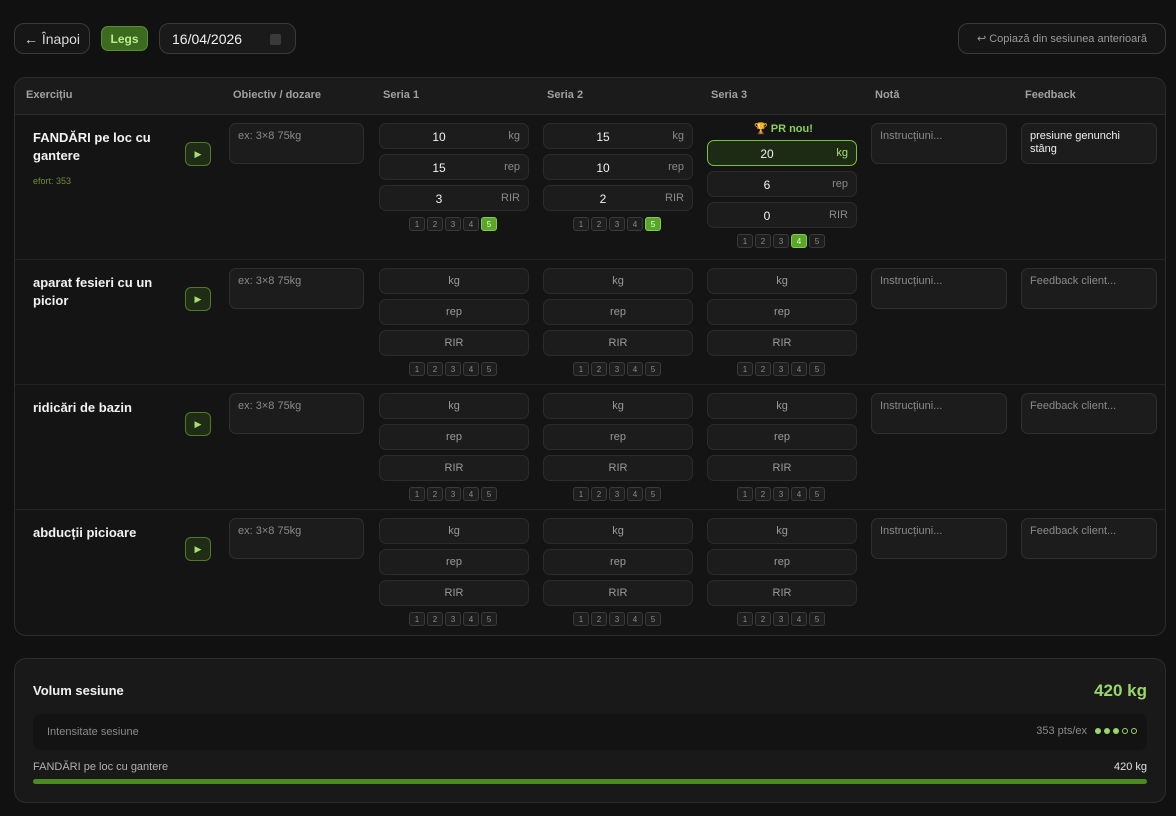 The width and height of the screenshot is (1176, 816). Describe the element at coordinates (618, 198) in the screenshot. I see `set-2-rir-input: 2 RIR` at that location.